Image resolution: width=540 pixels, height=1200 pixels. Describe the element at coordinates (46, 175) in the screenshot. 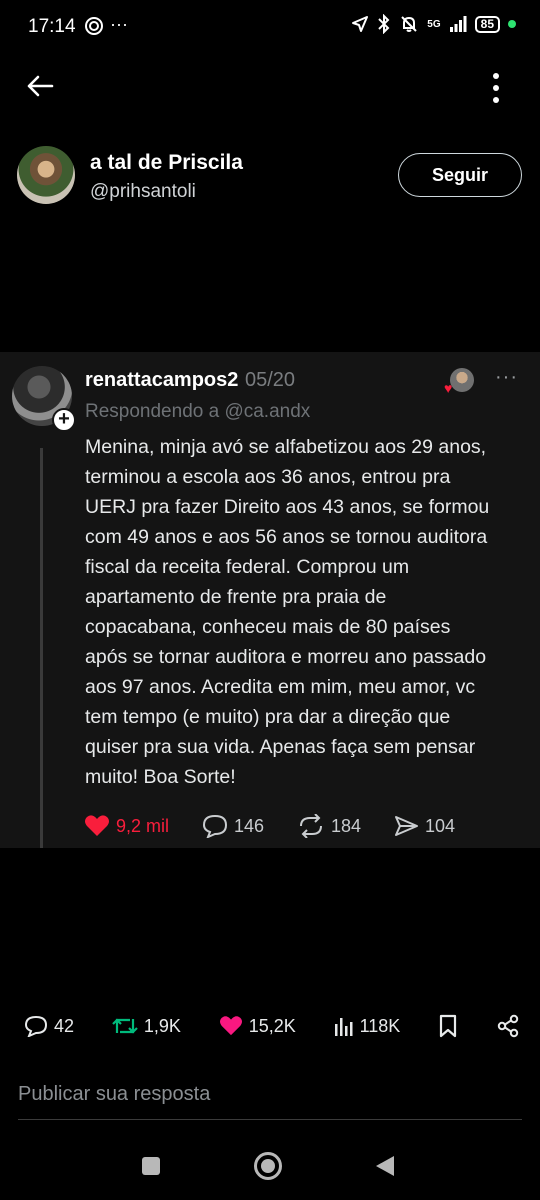

I see `author-avatar` at that location.